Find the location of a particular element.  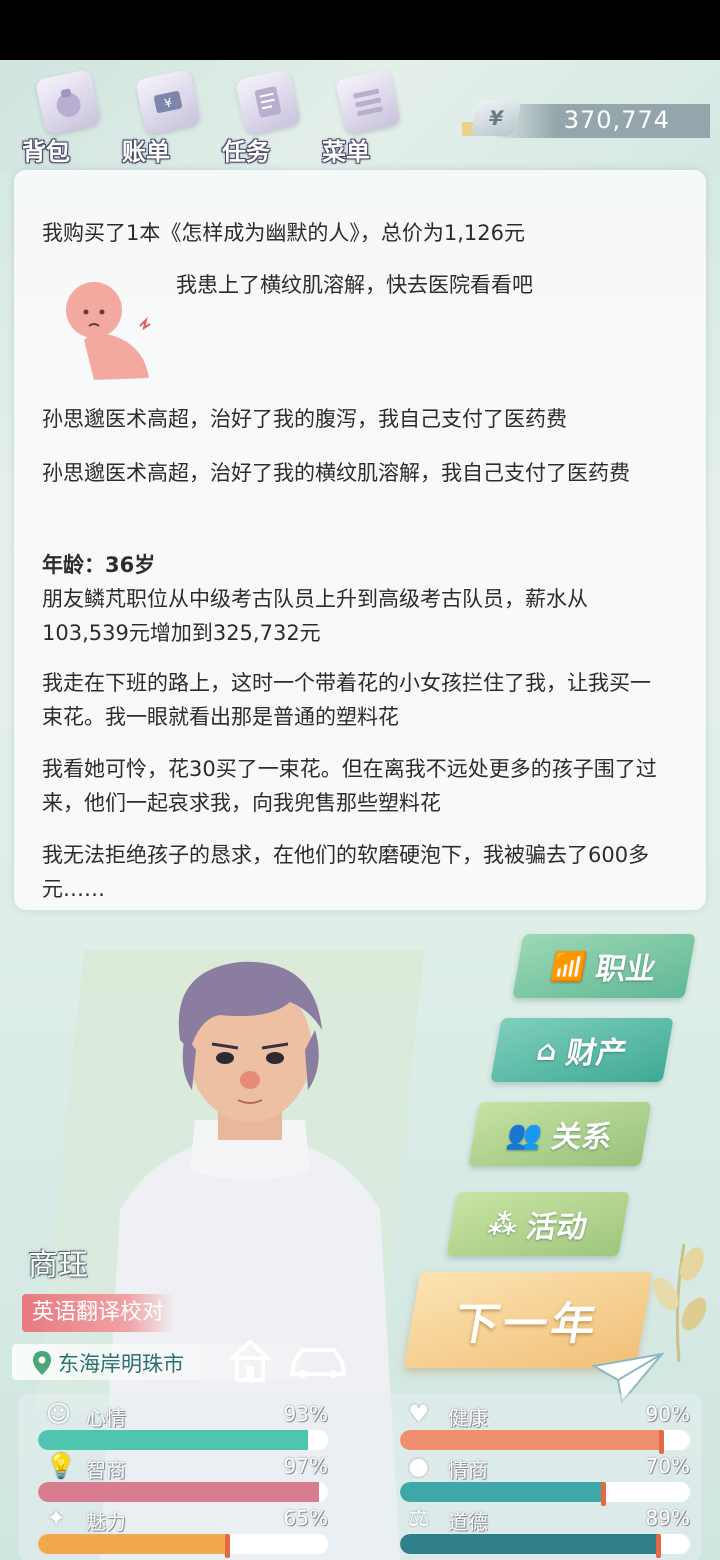

top-nav: 背包 ¥ 账单 任务 菜单 ¥ 370,774 is located at coordinates (360, 115).